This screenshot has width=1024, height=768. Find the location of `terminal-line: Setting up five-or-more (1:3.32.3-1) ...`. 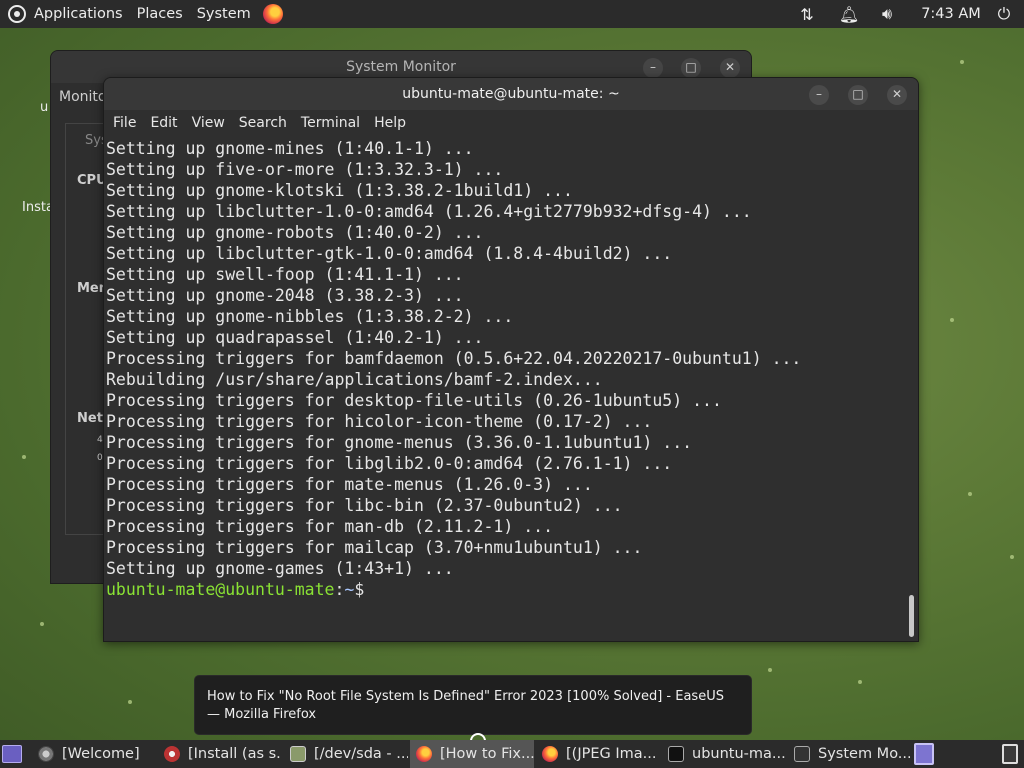

terminal-line: Setting up five-or-more (1:3.32.3-1) ... is located at coordinates (305, 169).